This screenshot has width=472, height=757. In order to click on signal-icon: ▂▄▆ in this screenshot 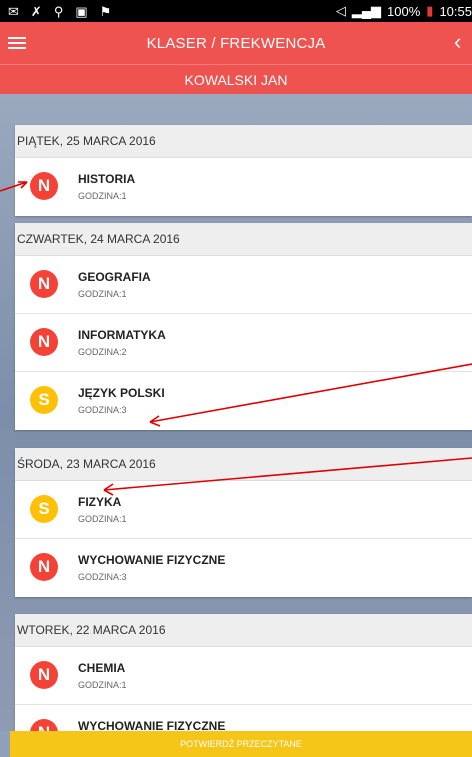, I will do `click(366, 10)`.